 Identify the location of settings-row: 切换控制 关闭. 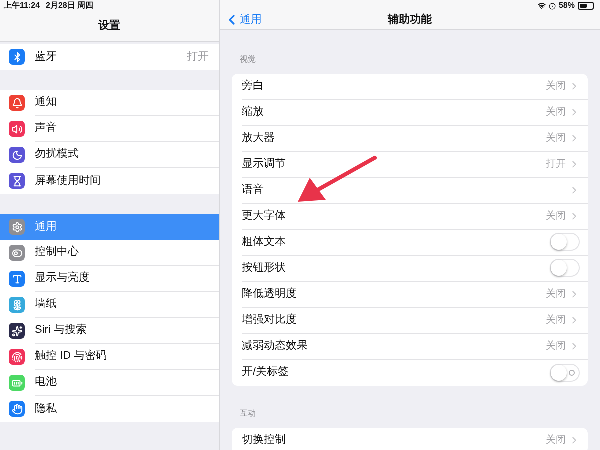
(410, 439).